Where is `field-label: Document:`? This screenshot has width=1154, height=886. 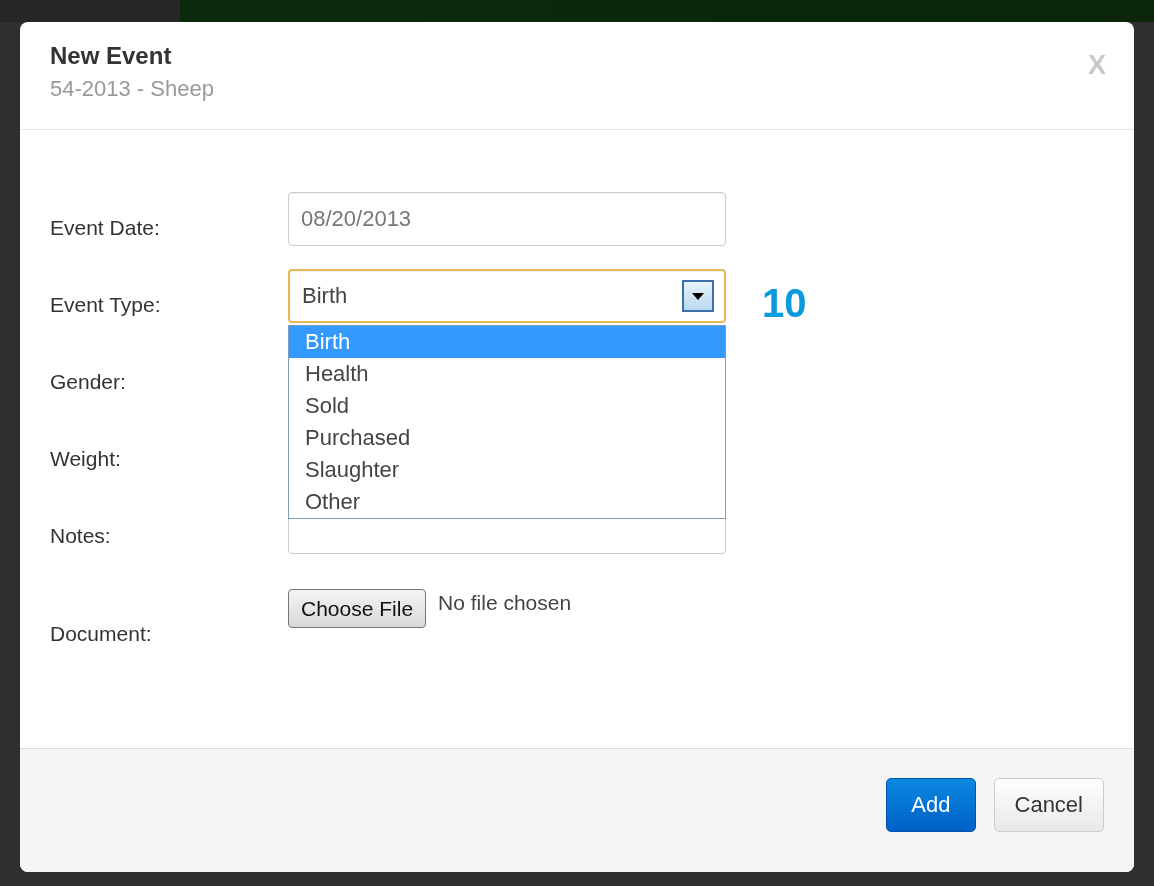
field-label: Document: is located at coordinates (101, 634).